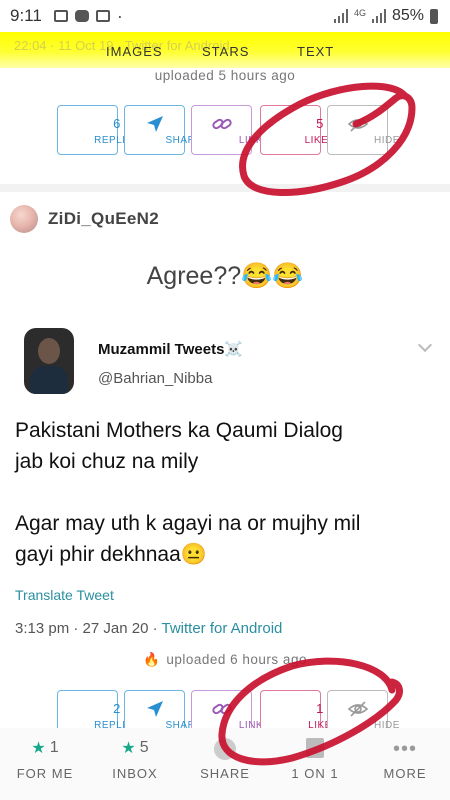  I want to click on nav-label: MORE, so click(405, 773).